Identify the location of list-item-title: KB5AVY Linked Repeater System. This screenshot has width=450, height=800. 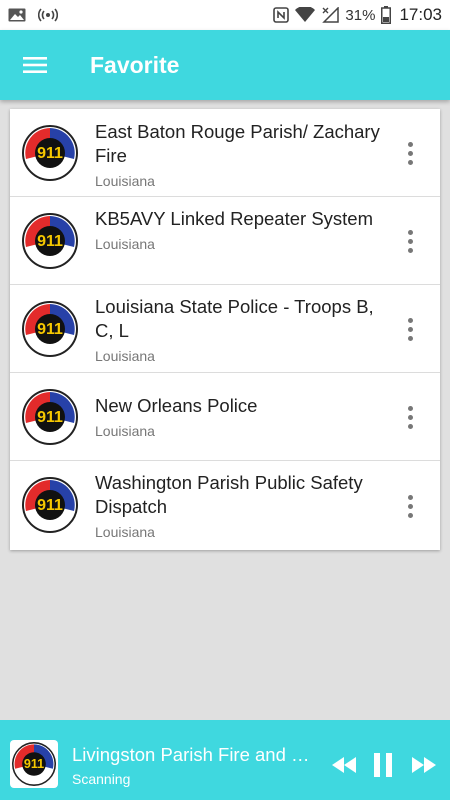
(234, 218).